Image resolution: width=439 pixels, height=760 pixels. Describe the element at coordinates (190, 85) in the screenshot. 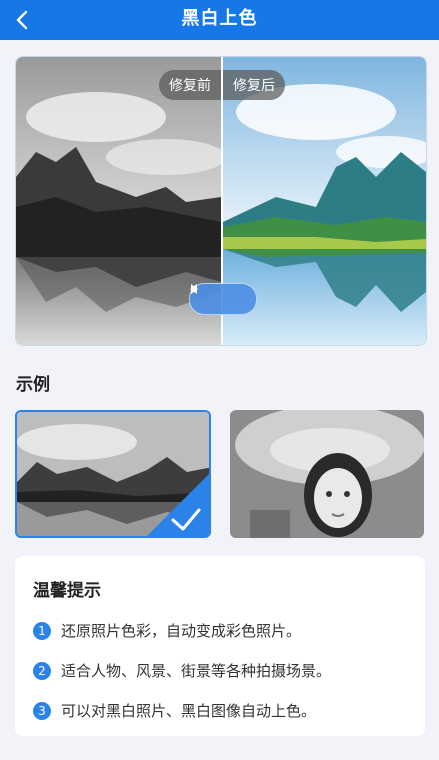

I see `before-label: 修复前` at that location.